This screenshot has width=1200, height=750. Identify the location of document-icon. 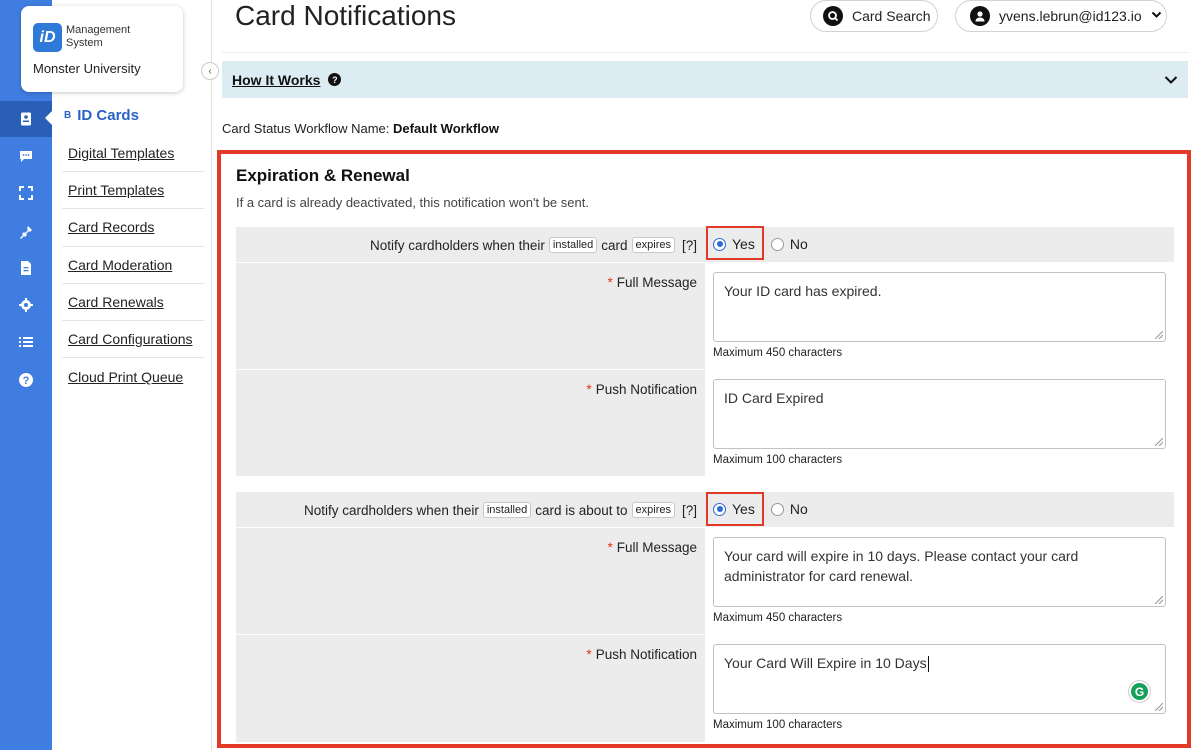
(26, 268).